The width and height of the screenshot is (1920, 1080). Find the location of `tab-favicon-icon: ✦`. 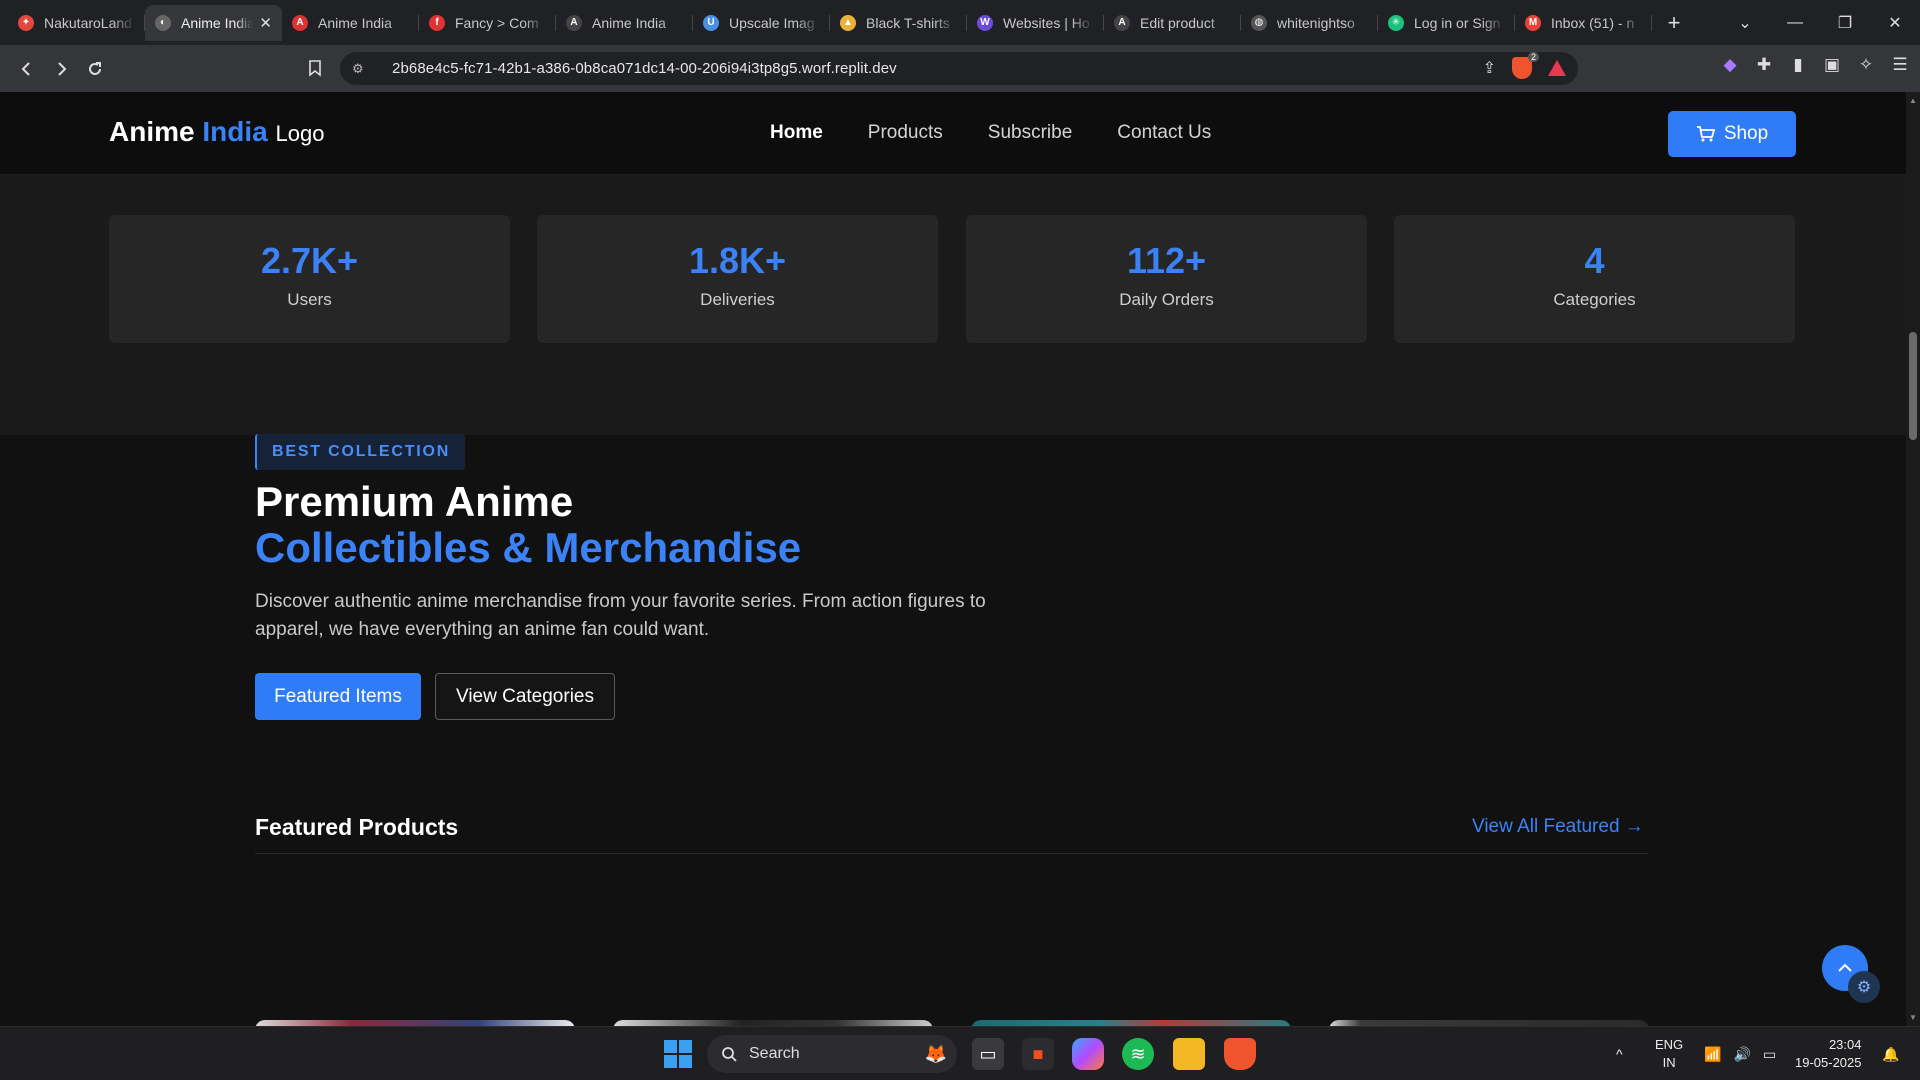

tab-favicon-icon: ✦ is located at coordinates (26, 22).